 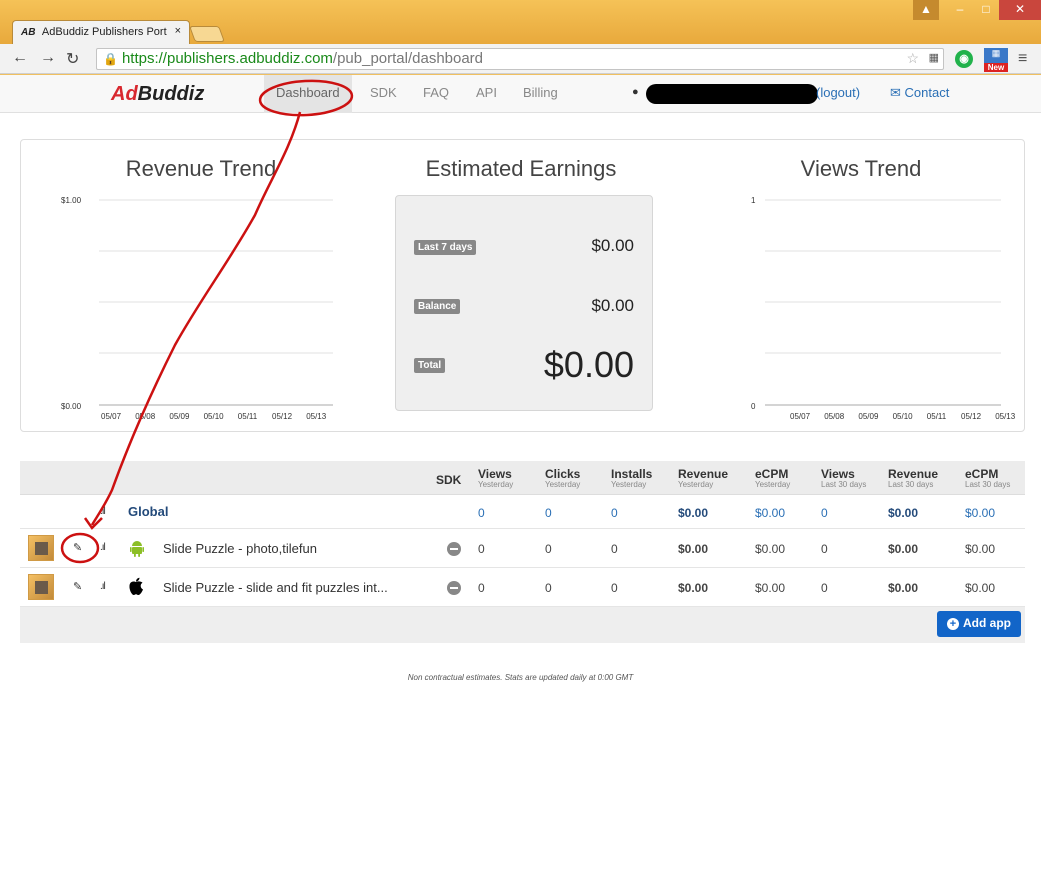 What do you see at coordinates (486, 92) in the screenshot?
I see `nav-api: API` at bounding box center [486, 92].